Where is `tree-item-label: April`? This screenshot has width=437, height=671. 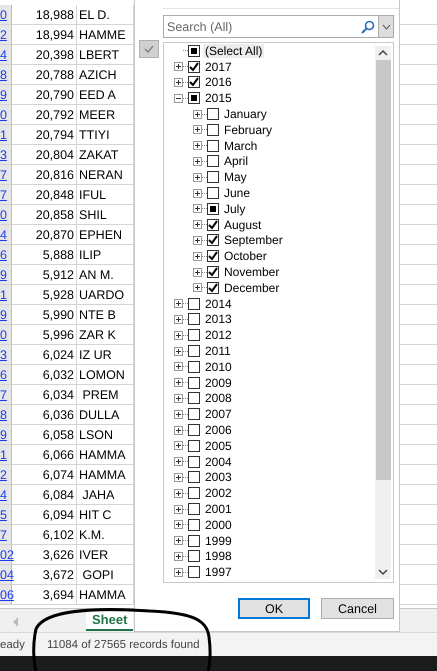
tree-item-label: April is located at coordinates (236, 161).